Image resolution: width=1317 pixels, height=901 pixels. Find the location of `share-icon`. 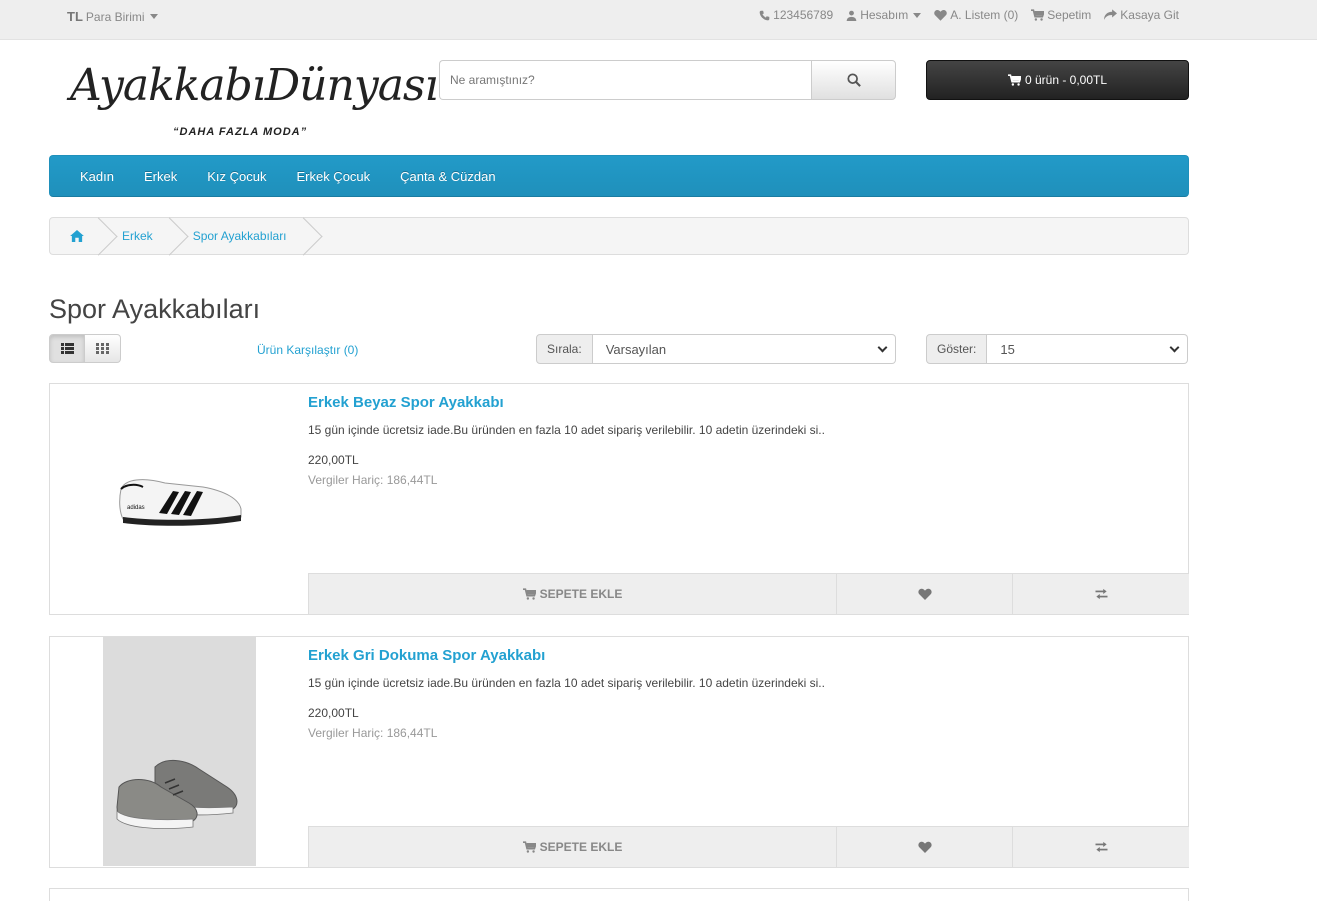

share-icon is located at coordinates (1111, 14).